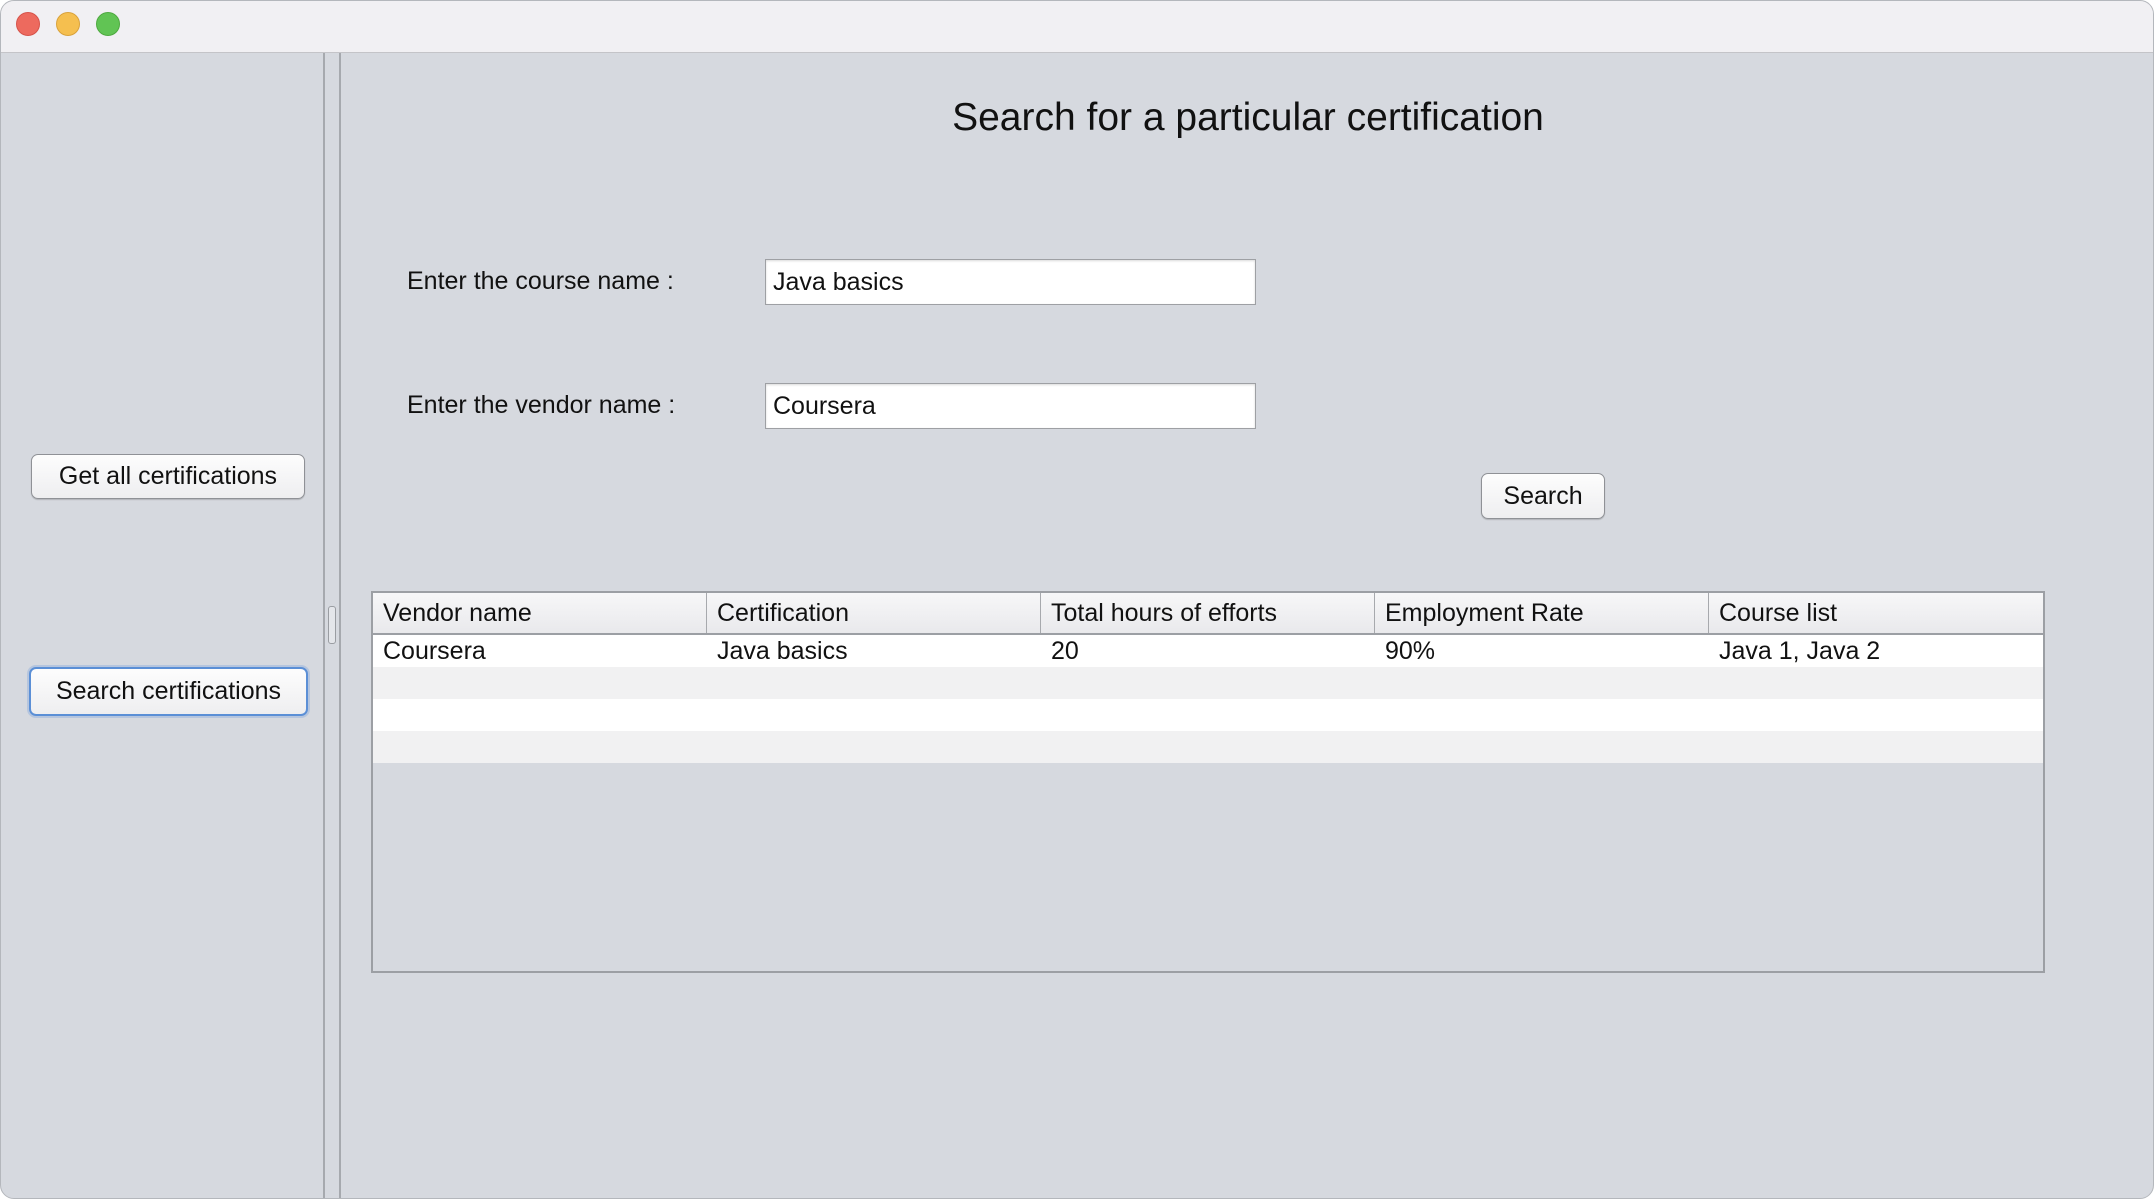  What do you see at coordinates (541, 405) in the screenshot?
I see `vendor-name-label: Enter the vendor name :` at bounding box center [541, 405].